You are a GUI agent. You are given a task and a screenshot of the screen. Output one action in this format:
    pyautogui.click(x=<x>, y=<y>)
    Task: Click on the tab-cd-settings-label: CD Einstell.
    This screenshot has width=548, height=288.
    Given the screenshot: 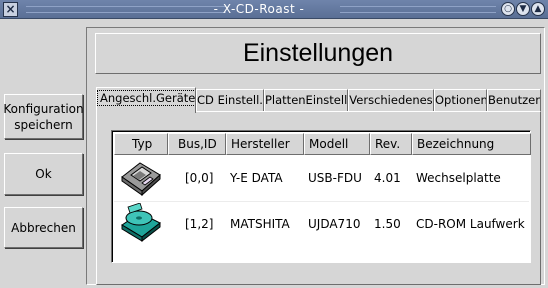 What is the action you would take?
    pyautogui.click(x=230, y=100)
    